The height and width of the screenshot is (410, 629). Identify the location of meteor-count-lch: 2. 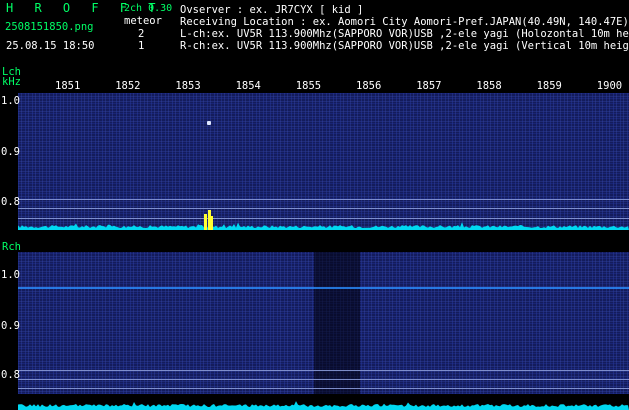
(141, 34).